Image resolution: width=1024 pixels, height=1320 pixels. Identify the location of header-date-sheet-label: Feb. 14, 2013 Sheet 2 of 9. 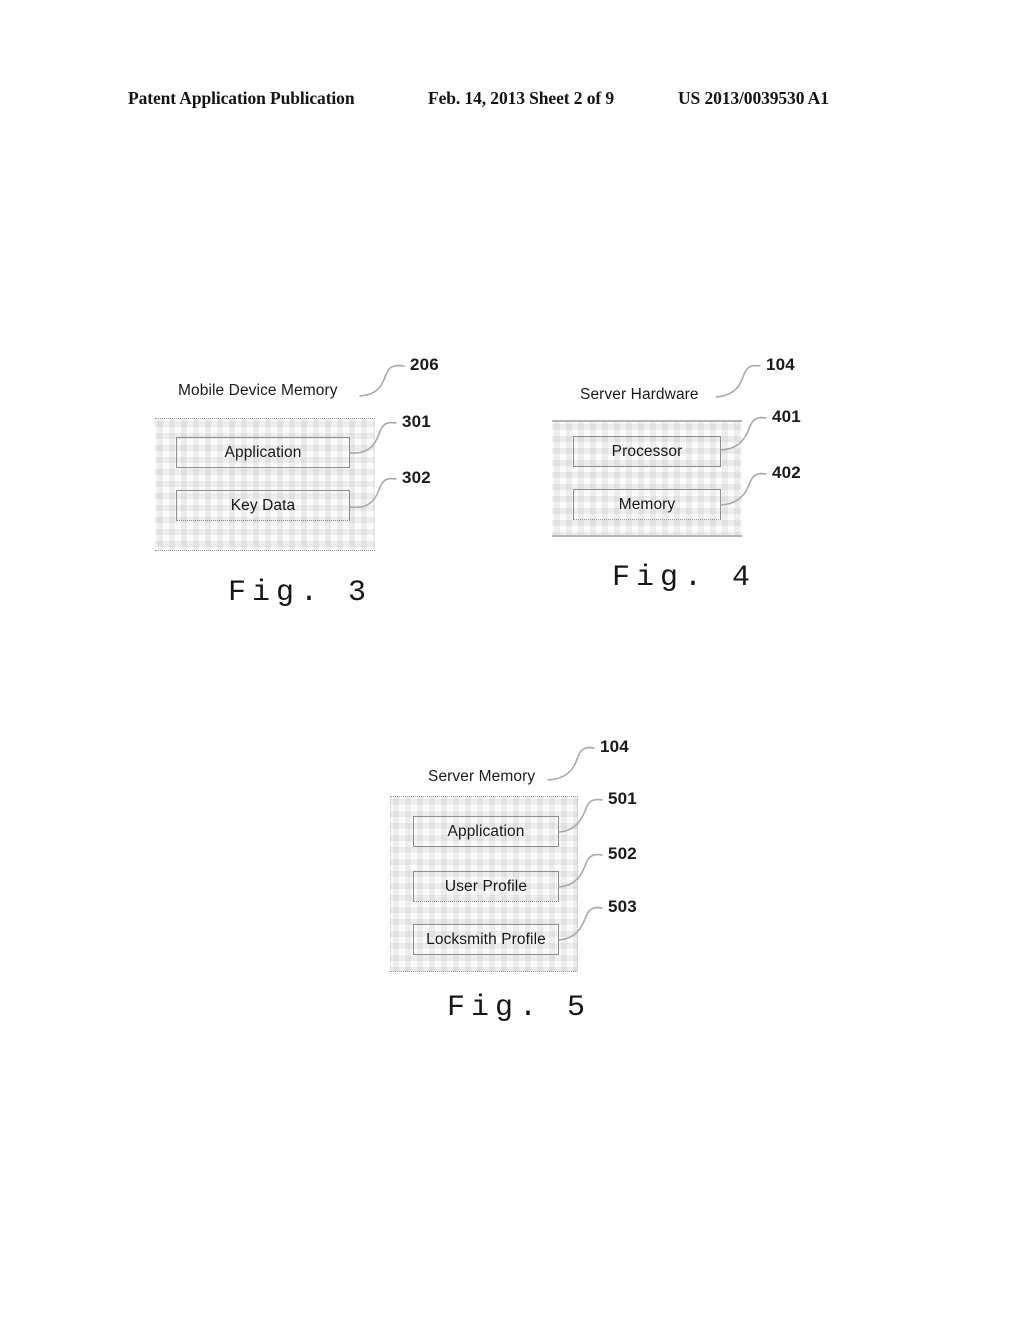
(521, 98).